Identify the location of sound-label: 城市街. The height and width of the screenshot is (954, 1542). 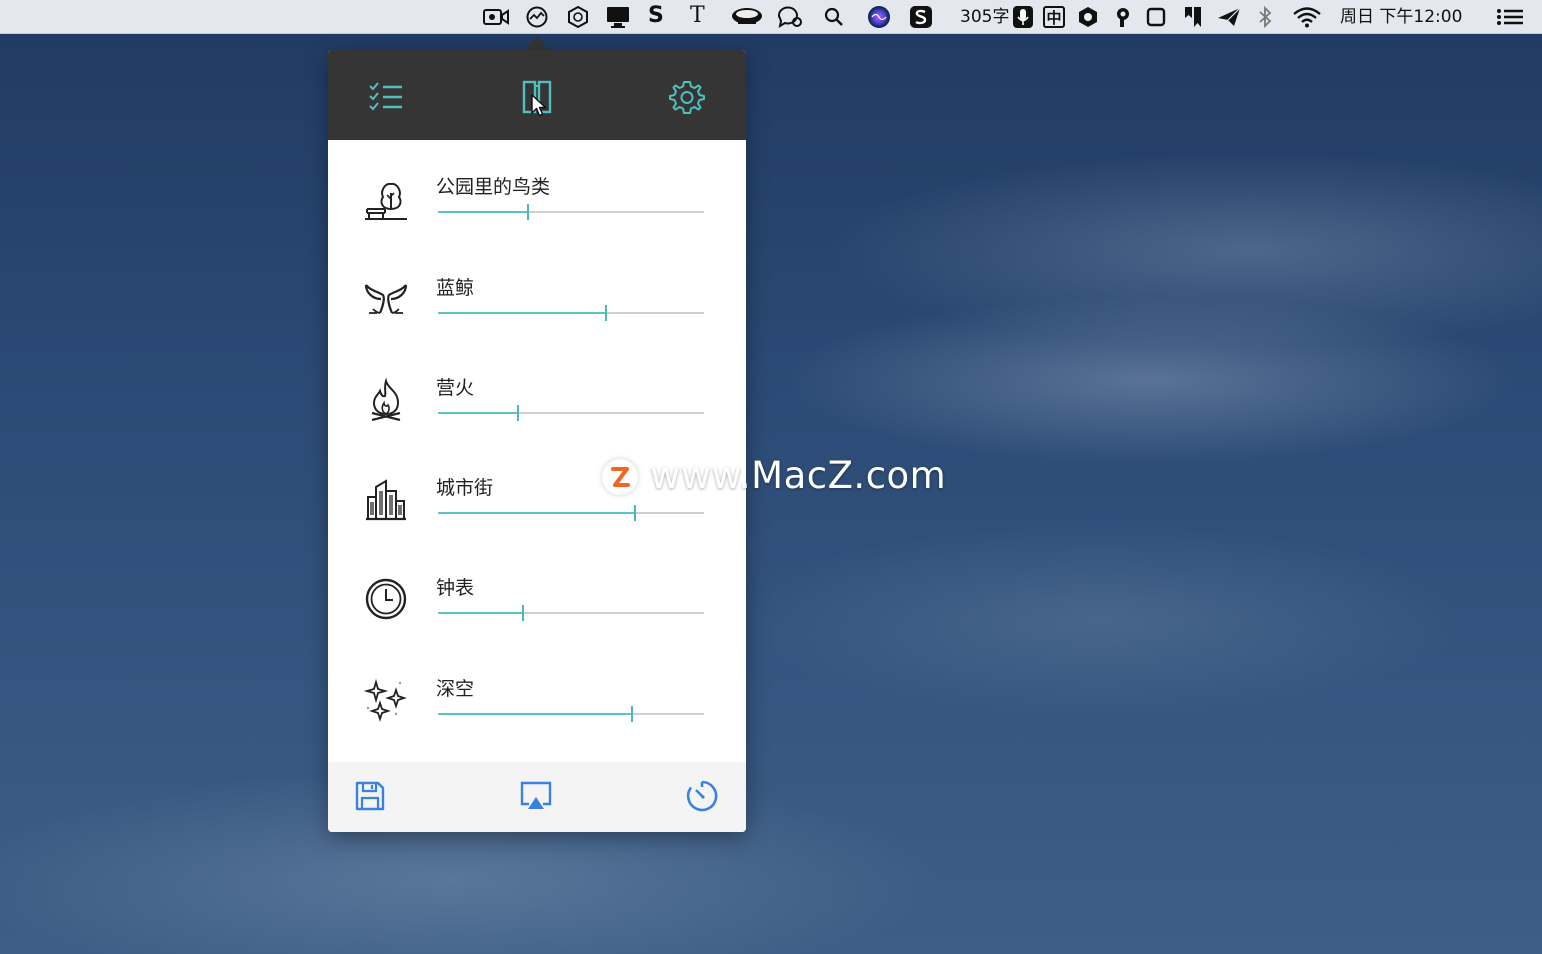
(465, 488).